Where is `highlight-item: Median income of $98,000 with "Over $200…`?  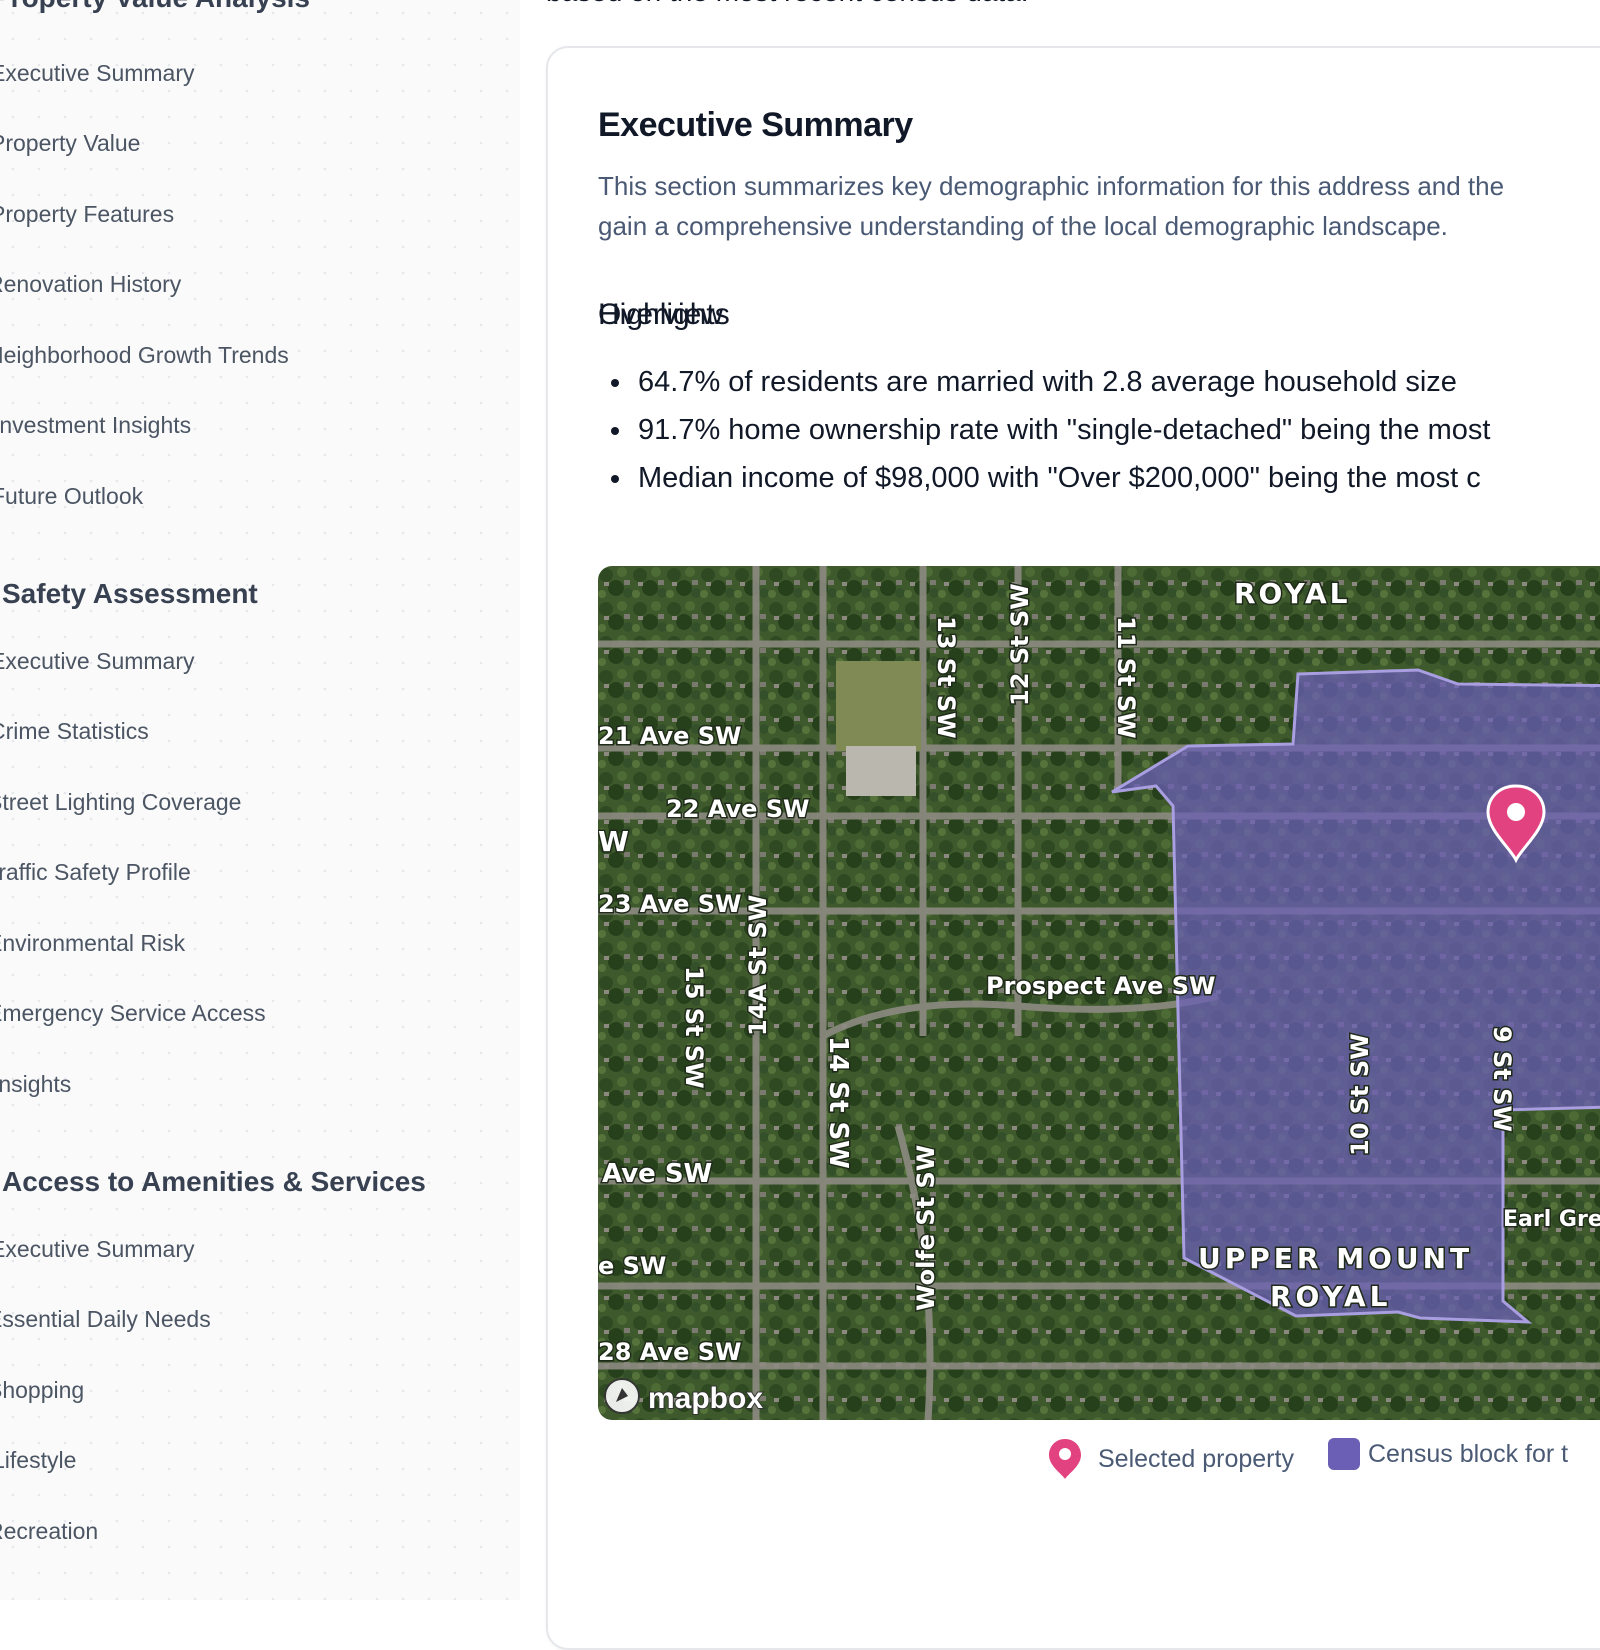 highlight-item: Median income of $98,000 with "Over $200… is located at coordinates (1044, 478).